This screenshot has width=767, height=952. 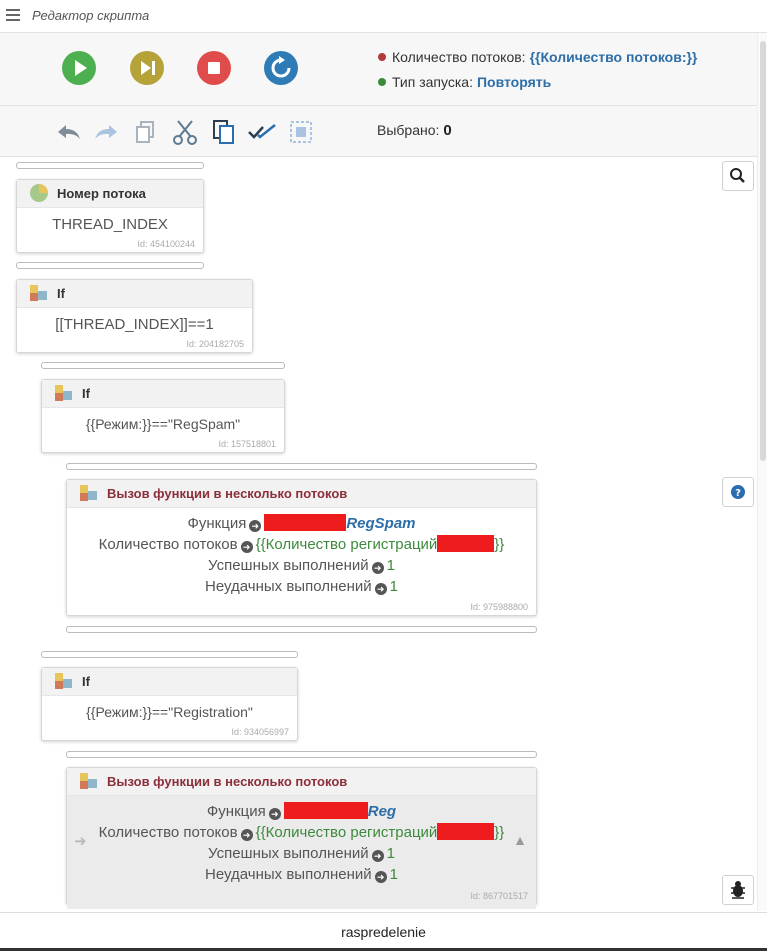 I want to click on bug-icon, so click(x=738, y=890).